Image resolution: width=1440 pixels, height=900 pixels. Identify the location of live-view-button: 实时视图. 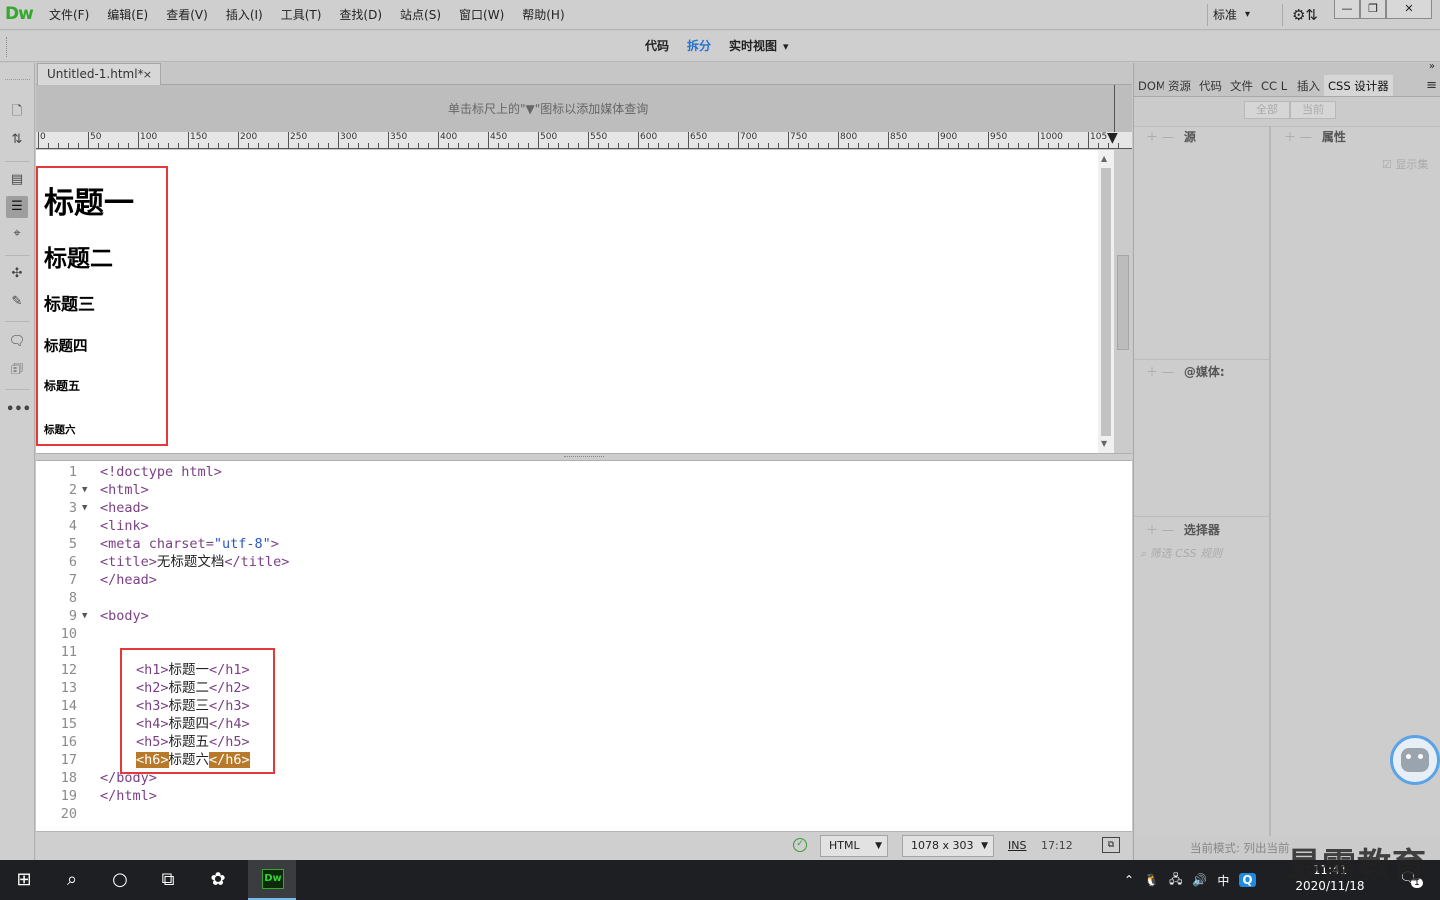
(751, 46).